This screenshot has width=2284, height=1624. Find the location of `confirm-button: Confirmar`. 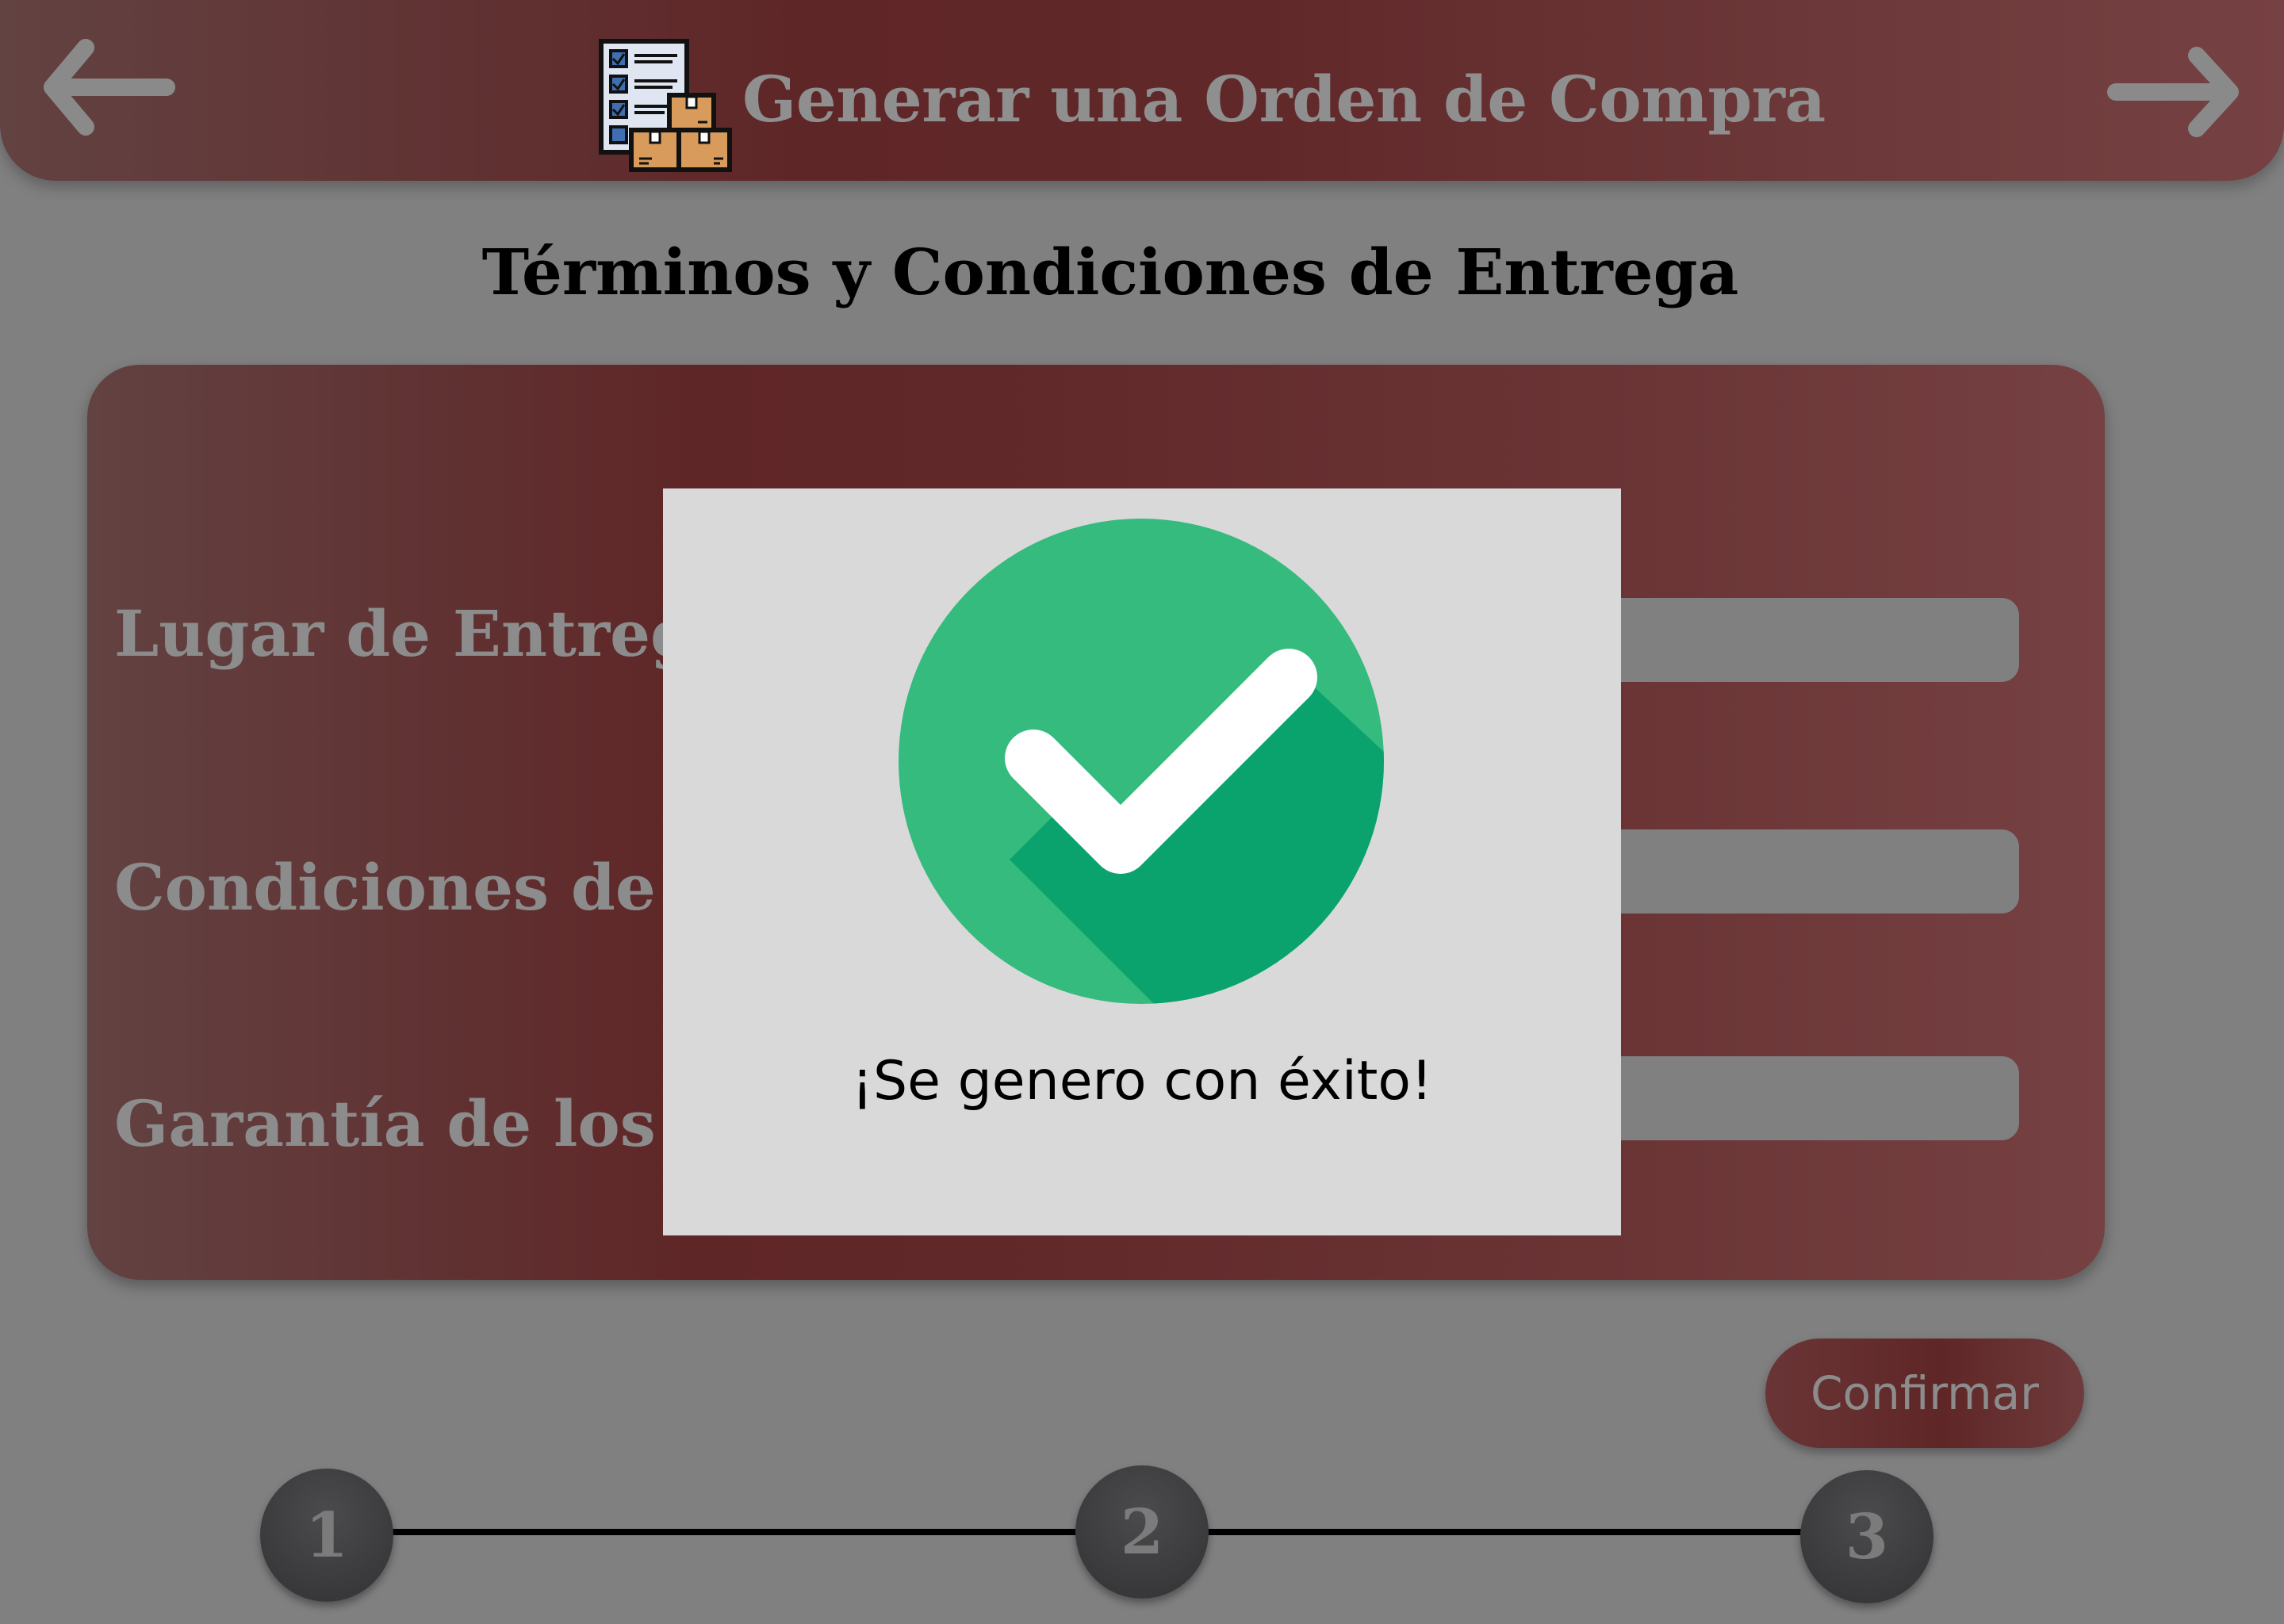

confirm-button: Confirmar is located at coordinates (1924, 1393).